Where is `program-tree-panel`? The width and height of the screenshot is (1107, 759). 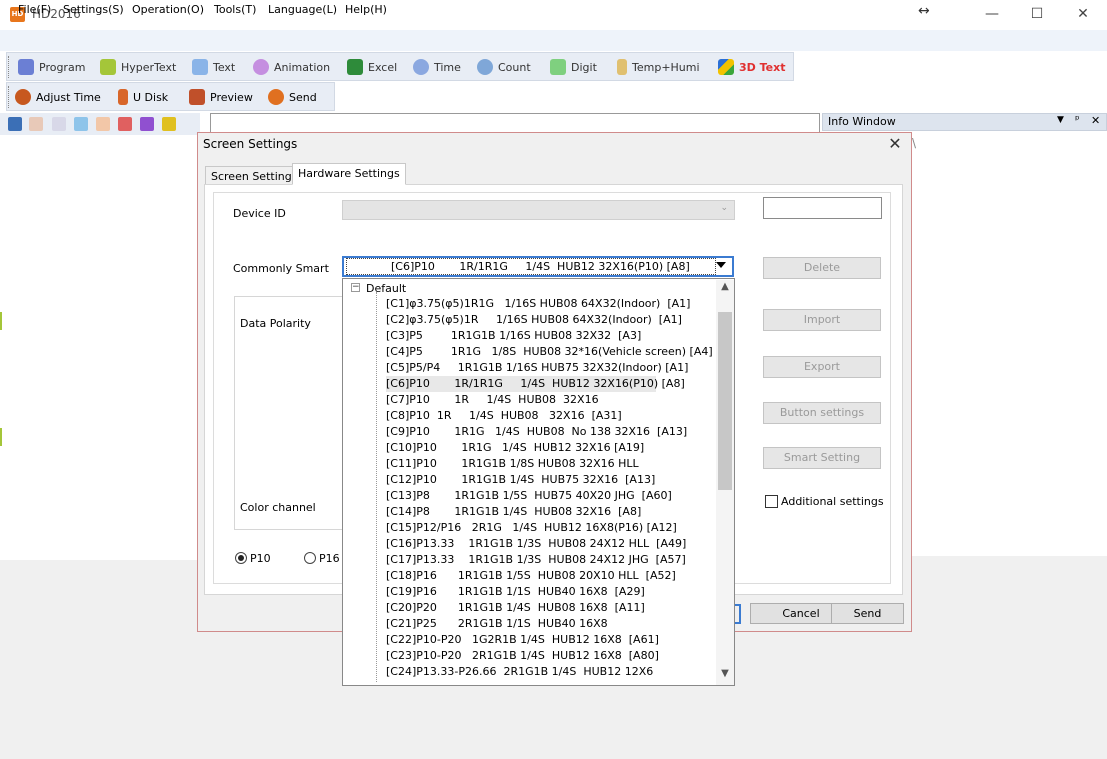 program-tree-panel is located at coordinates (100, 348).